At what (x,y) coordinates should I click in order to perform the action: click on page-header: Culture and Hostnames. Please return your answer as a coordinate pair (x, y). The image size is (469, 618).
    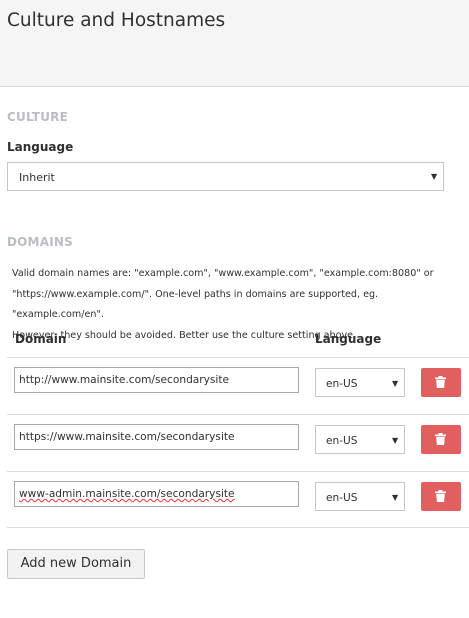
    Looking at the image, I should click on (234, 43).